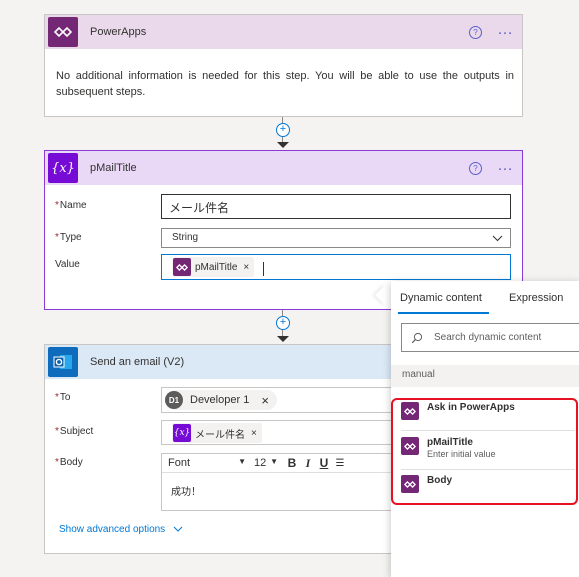  I want to click on search-placeholder: Search dynamic content, so click(488, 337).